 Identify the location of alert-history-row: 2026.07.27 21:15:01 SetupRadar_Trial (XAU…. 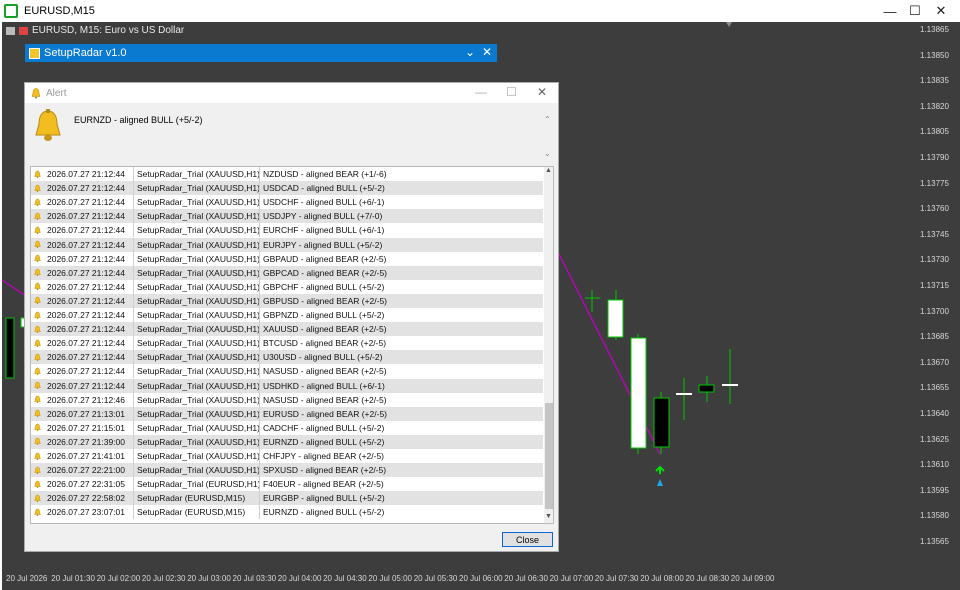
(287, 427).